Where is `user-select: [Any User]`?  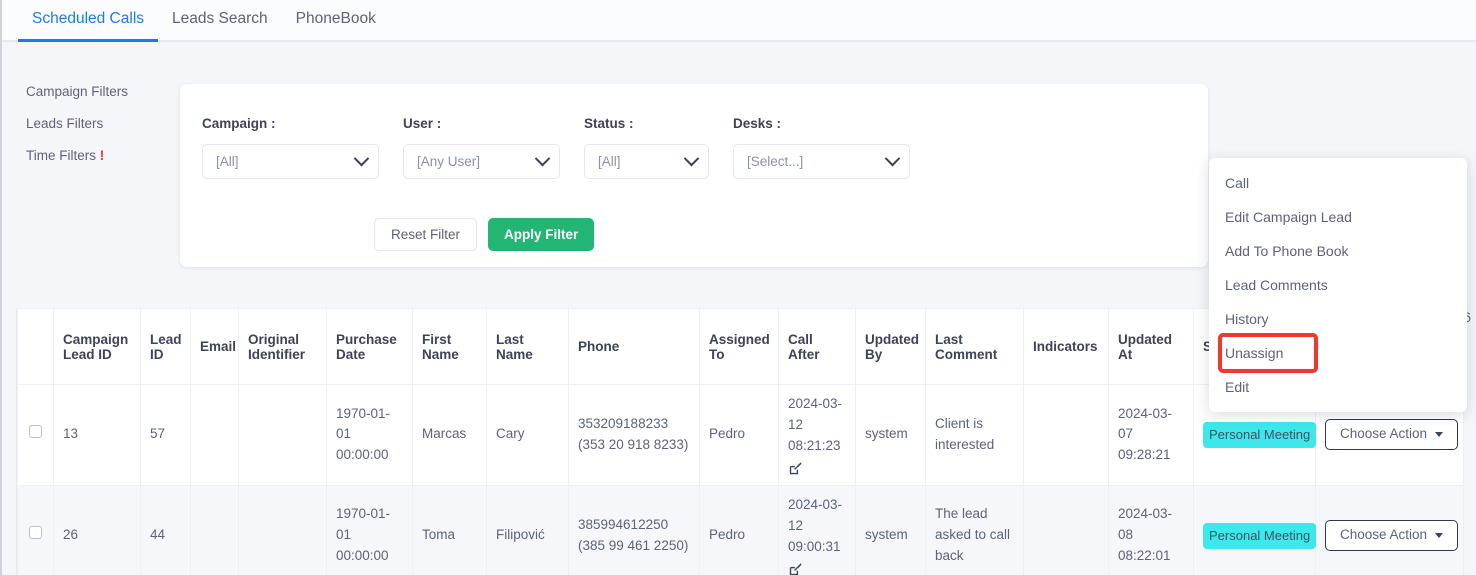 user-select: [Any User] is located at coordinates (481, 161).